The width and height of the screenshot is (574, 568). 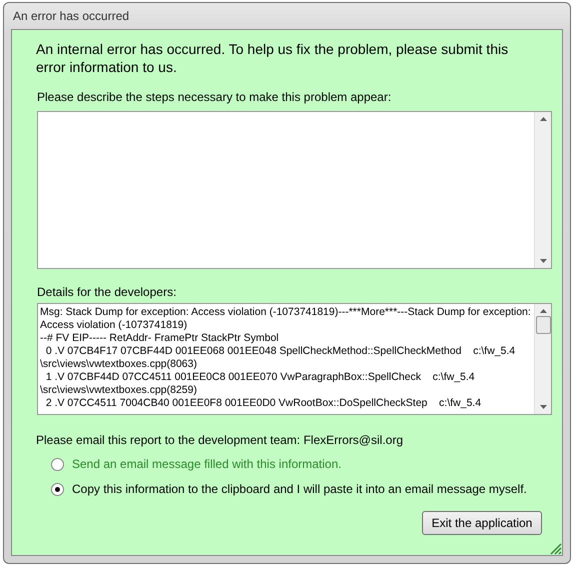 I want to click on radio-option: Copy this information to the clipboard and I will paste it into an email message myself., so click(x=301, y=489).